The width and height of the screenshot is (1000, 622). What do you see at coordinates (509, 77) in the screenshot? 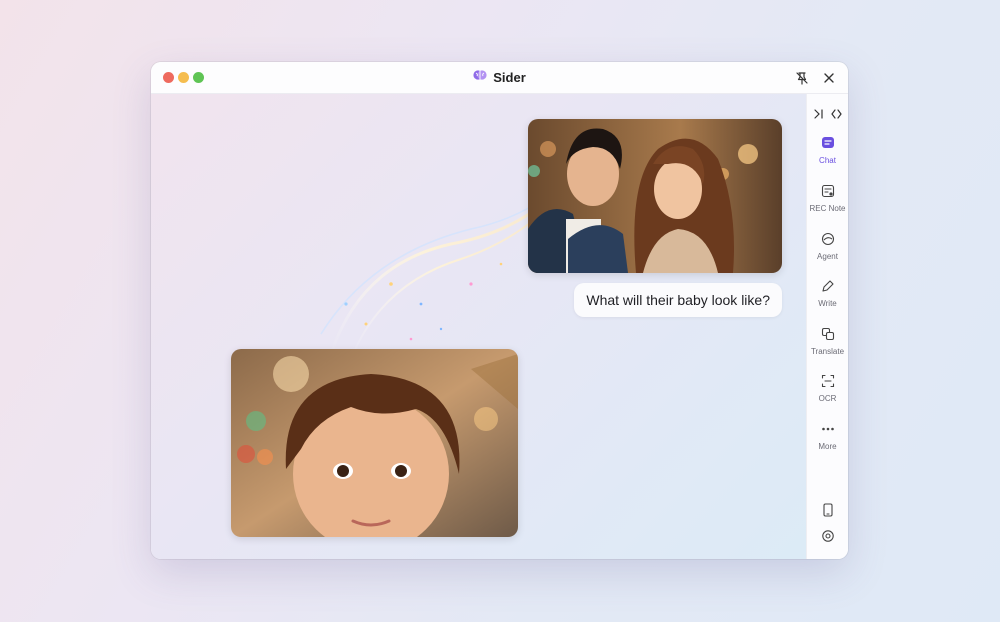
I see `app-title: Sider` at bounding box center [509, 77].